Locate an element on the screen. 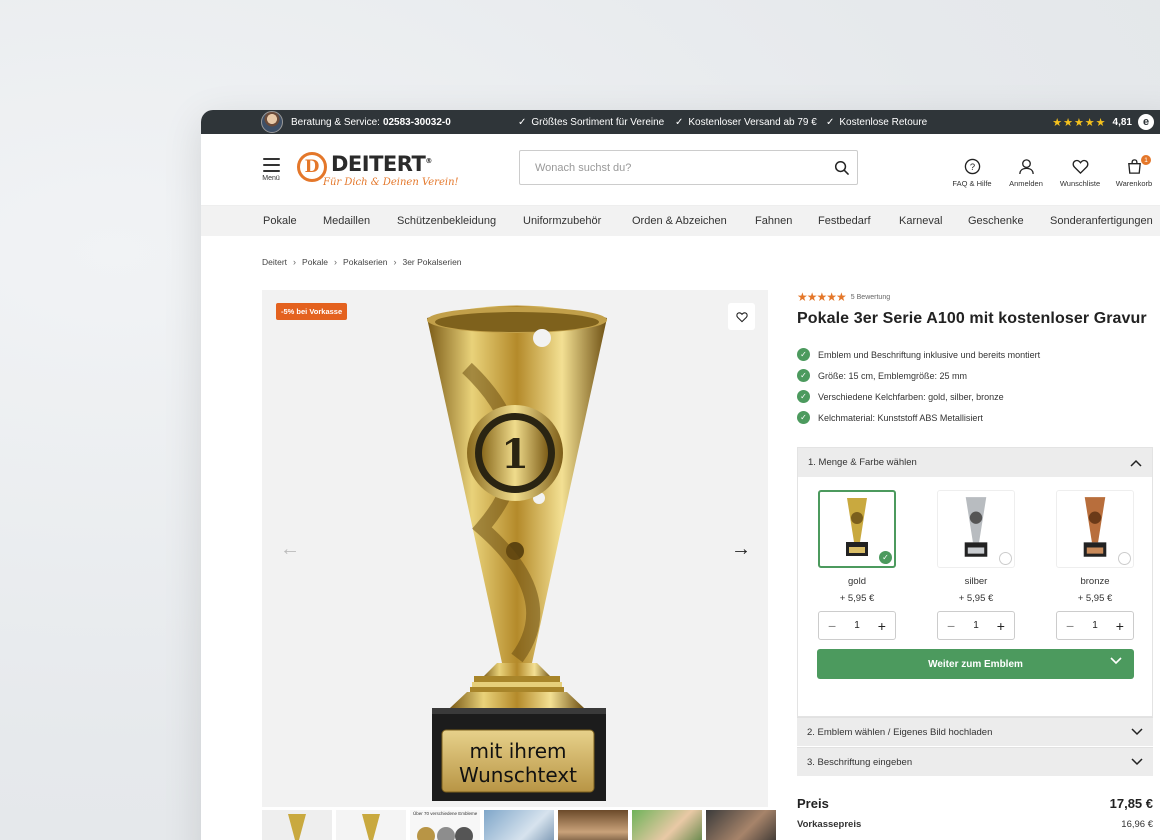 This screenshot has height=840, width=1160. thumbnail-caption: Über 70 verschiedene Embleme is located at coordinates (445, 813).